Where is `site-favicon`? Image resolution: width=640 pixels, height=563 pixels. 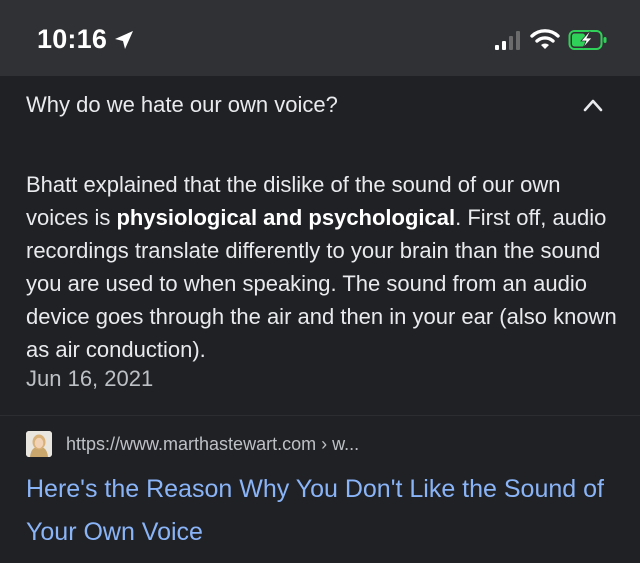 site-favicon is located at coordinates (39, 444).